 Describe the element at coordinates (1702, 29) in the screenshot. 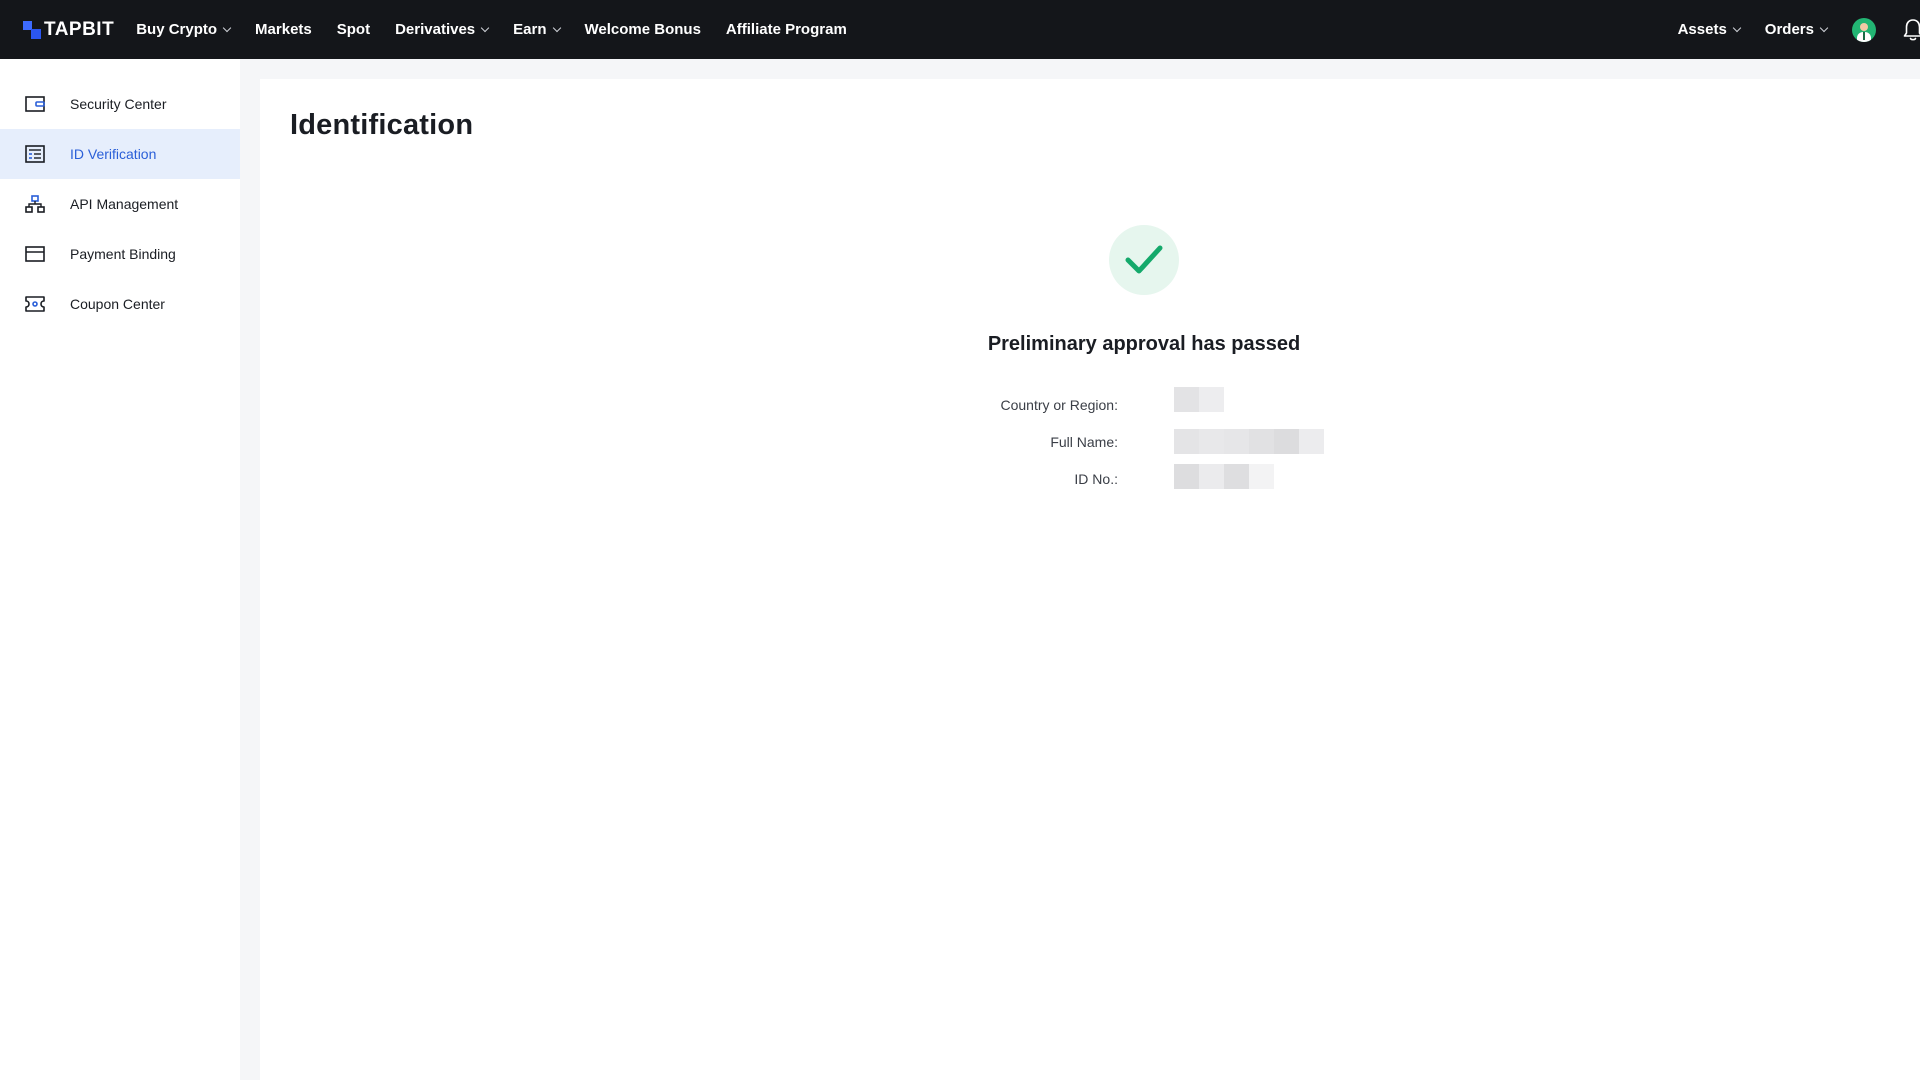

I see `nav-label: Assets` at that location.